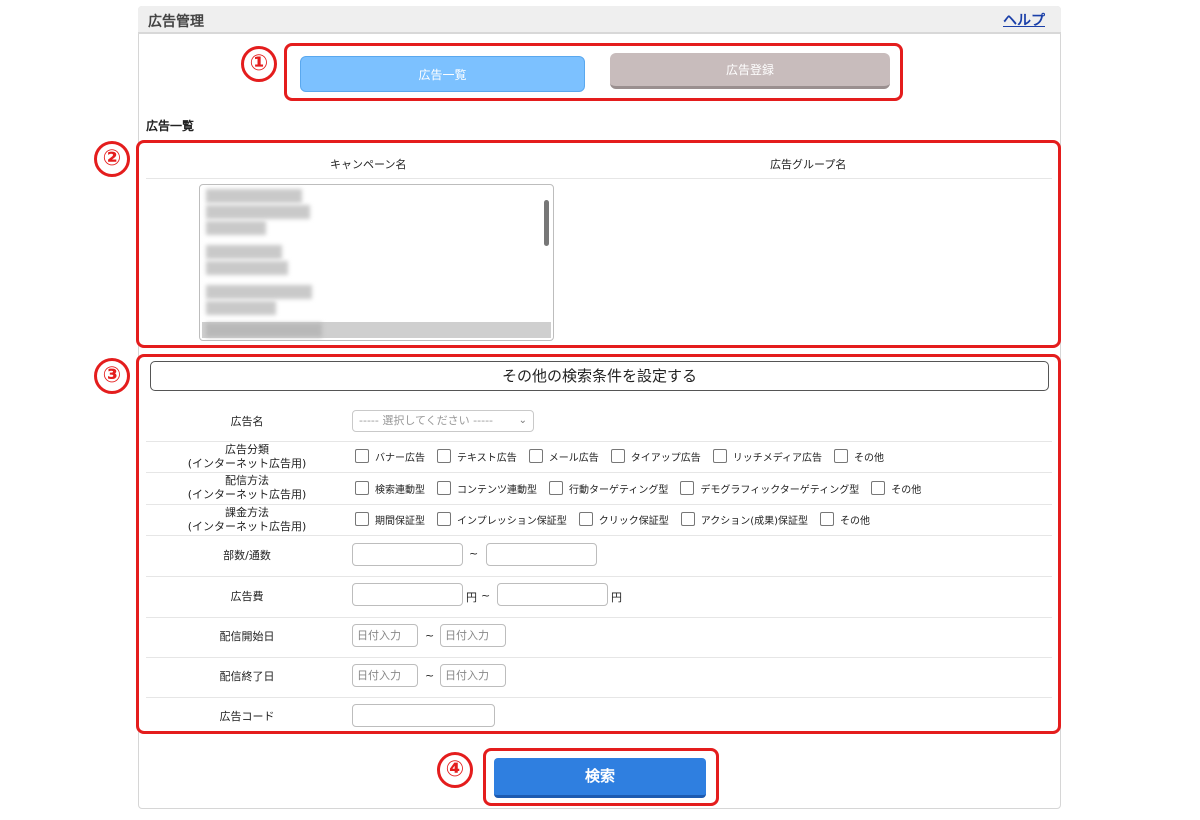  I want to click on column-header-campaign: キャンペーン名, so click(368, 164).